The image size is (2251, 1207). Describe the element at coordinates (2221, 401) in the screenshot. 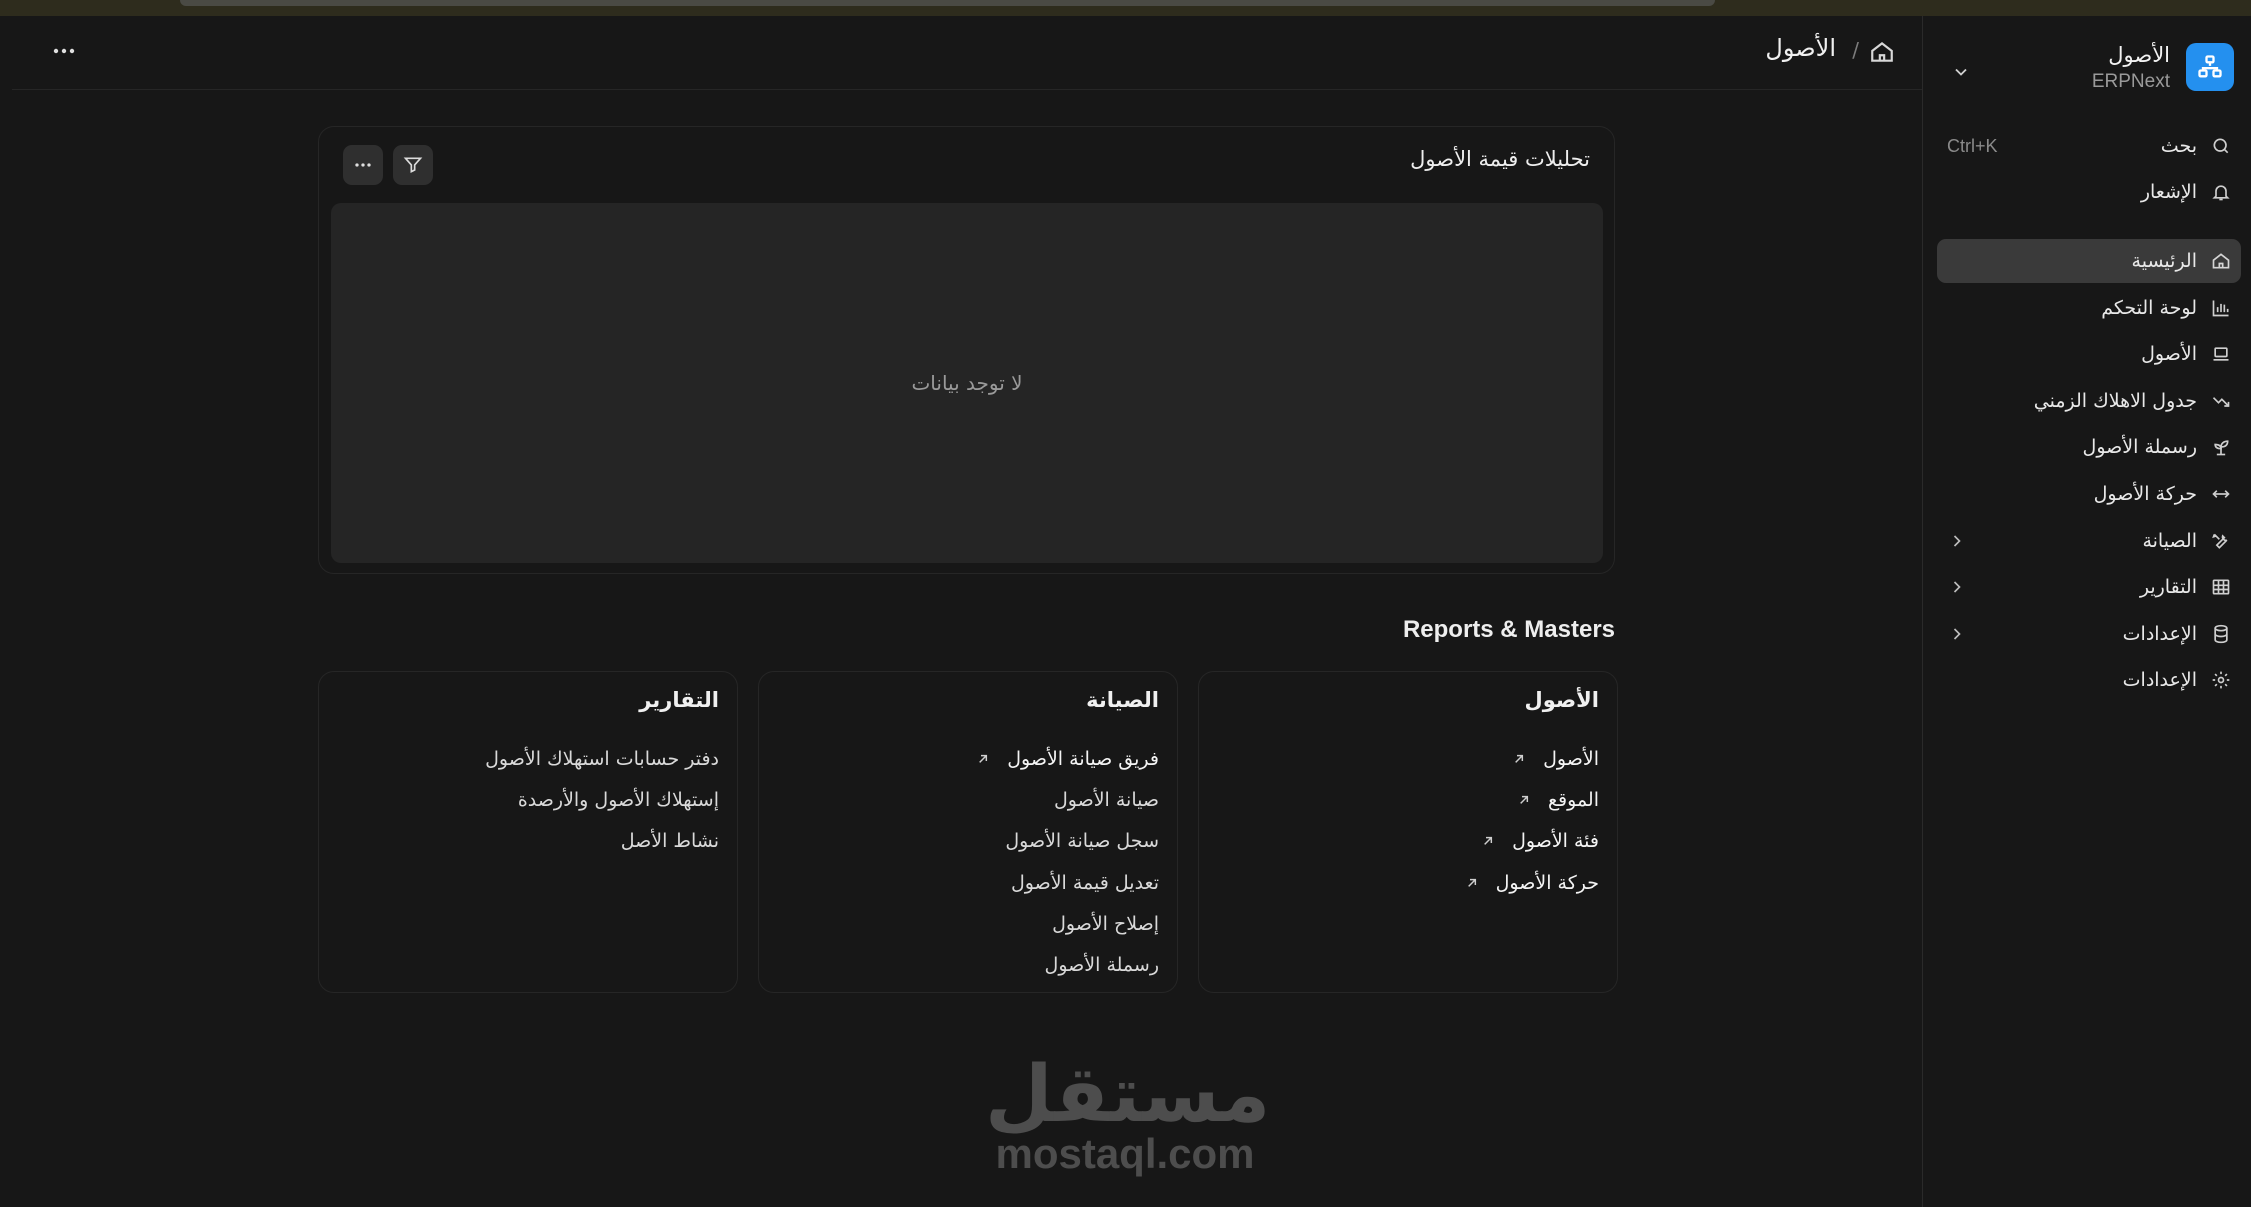

I see `trend-down-icon` at that location.